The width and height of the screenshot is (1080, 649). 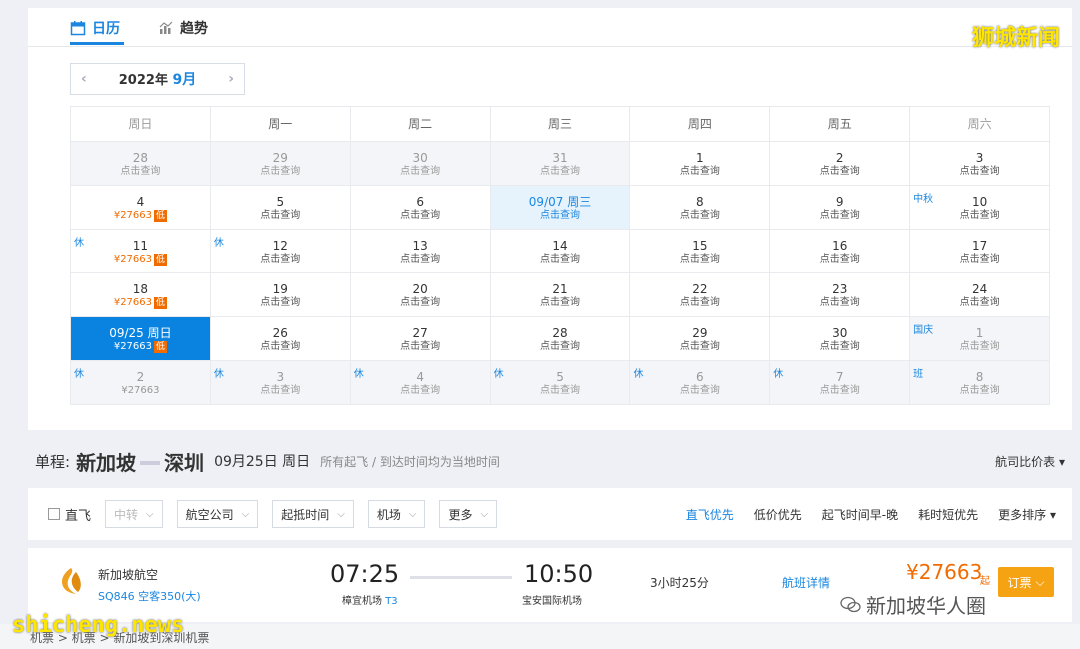 I want to click on transfer-dropdown: 中转 ⌵, so click(x=134, y=514).